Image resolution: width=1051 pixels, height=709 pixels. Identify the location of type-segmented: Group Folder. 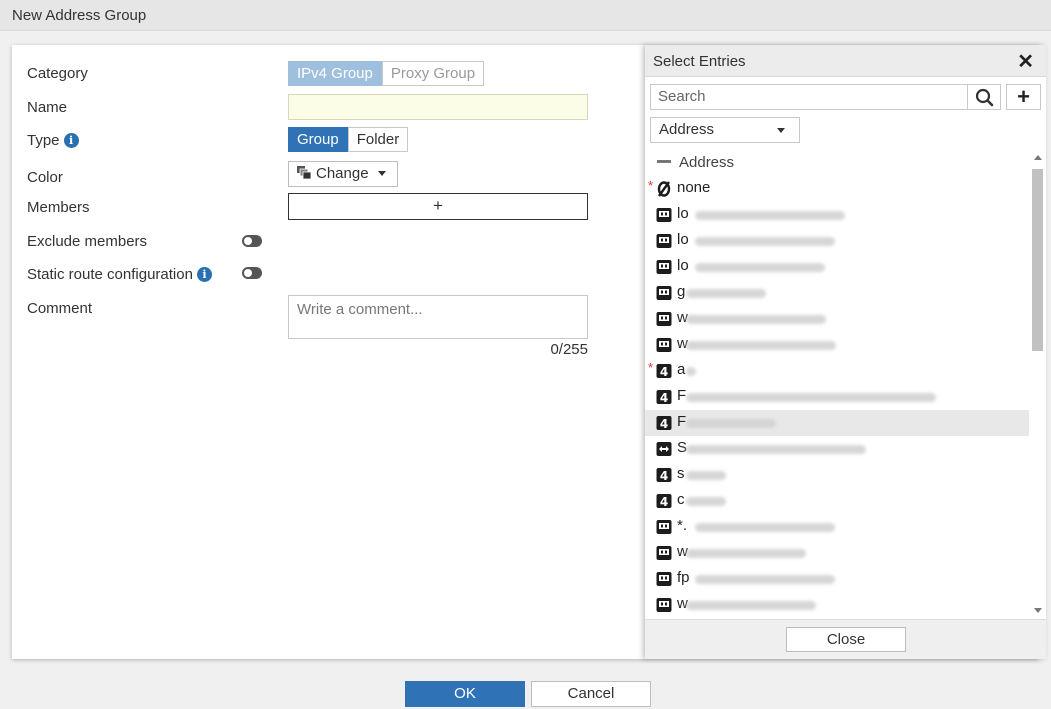
(348, 139).